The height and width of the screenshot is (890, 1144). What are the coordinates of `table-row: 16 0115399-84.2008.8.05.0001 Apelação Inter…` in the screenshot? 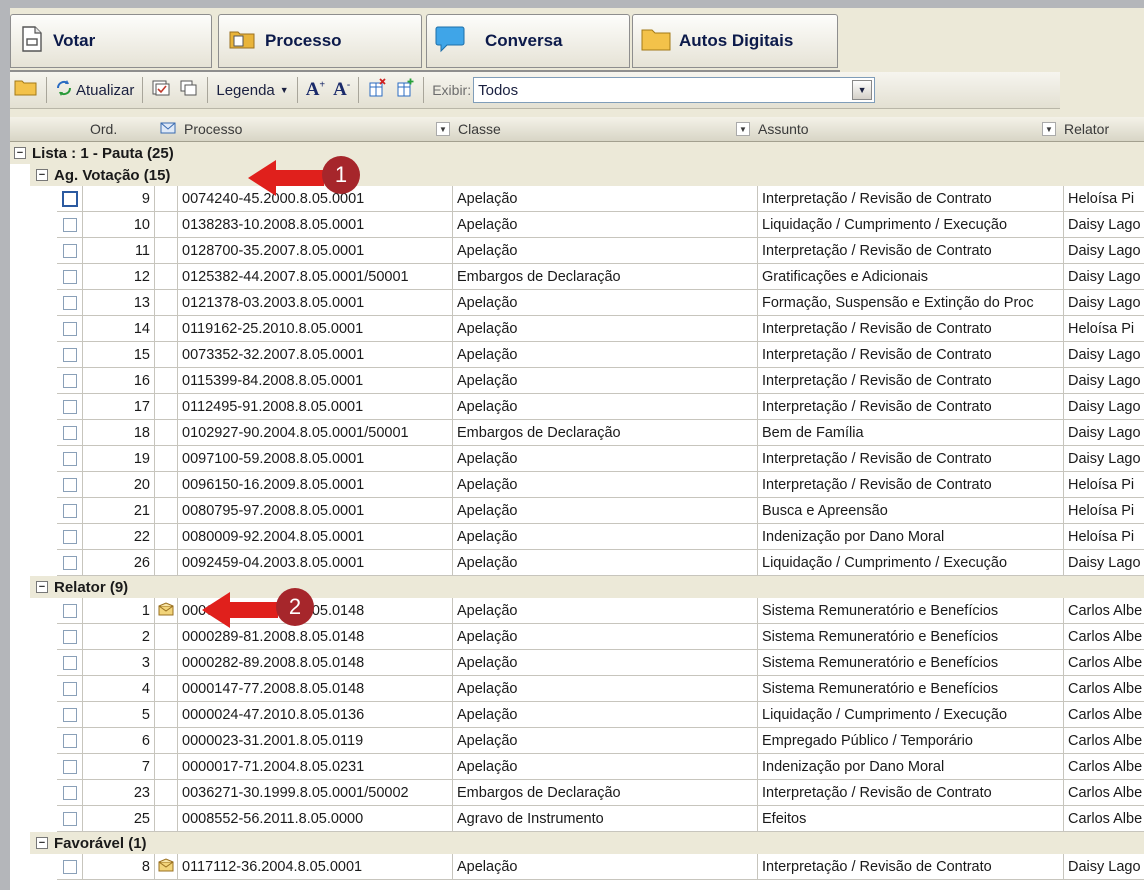 It's located at (577, 381).